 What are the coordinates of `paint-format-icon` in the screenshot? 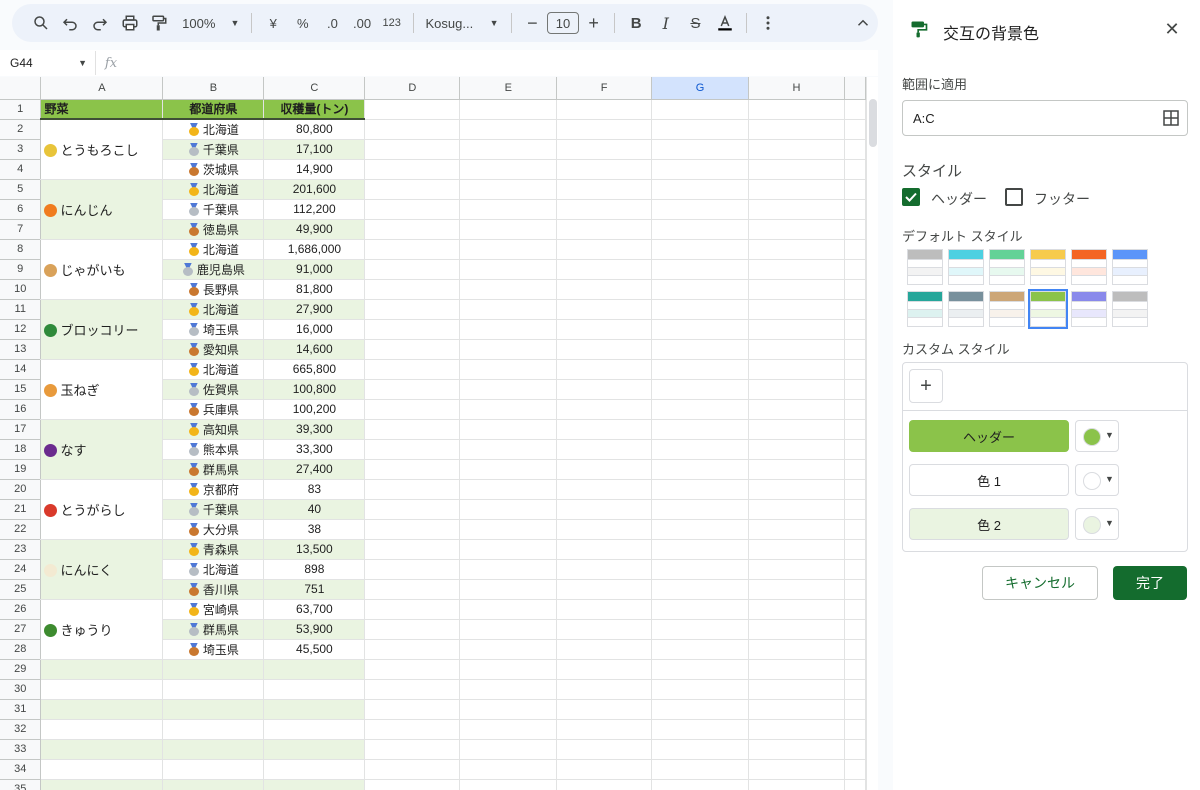 It's located at (160, 23).